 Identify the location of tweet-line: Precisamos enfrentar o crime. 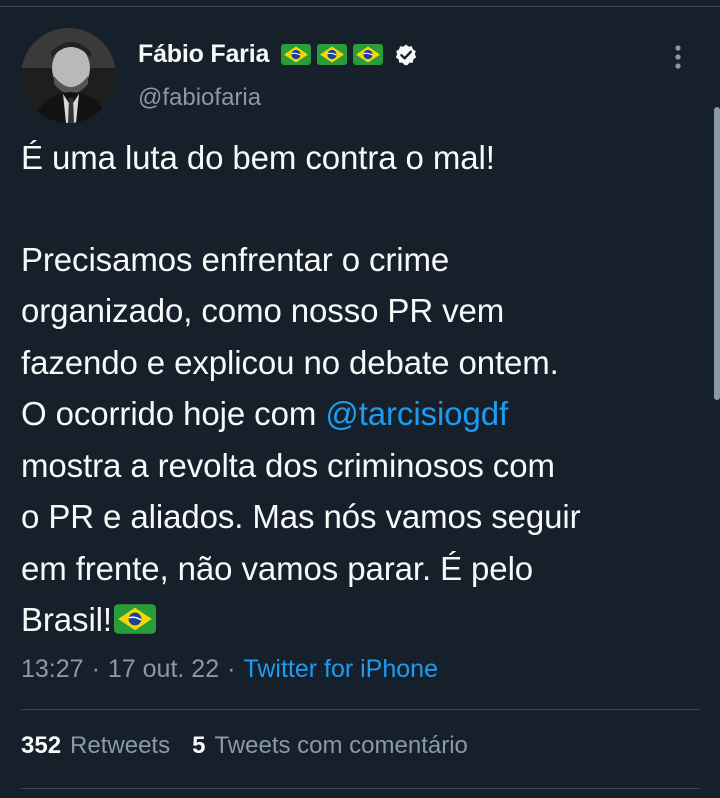
(235, 259).